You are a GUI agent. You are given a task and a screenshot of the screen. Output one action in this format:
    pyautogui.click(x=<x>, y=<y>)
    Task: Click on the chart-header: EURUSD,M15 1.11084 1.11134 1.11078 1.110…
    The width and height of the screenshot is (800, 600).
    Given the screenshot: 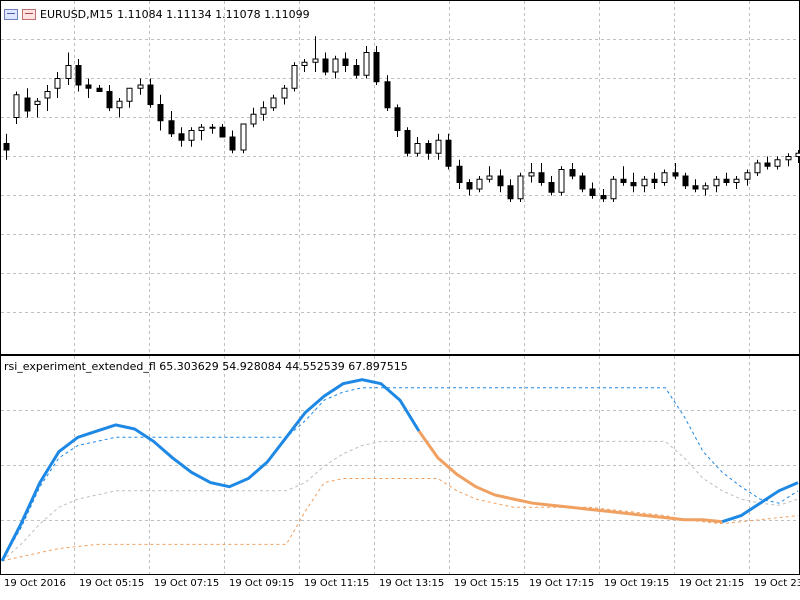 What is the action you would take?
    pyautogui.click(x=157, y=14)
    